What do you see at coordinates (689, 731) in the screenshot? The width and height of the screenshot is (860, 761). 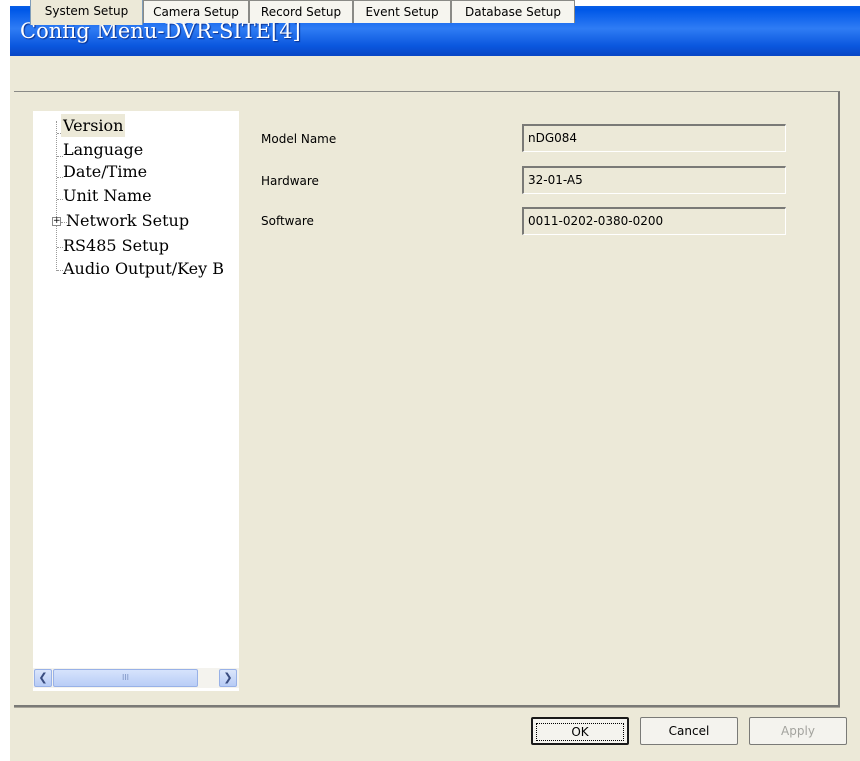 I see `cancel-button: Cancel` at bounding box center [689, 731].